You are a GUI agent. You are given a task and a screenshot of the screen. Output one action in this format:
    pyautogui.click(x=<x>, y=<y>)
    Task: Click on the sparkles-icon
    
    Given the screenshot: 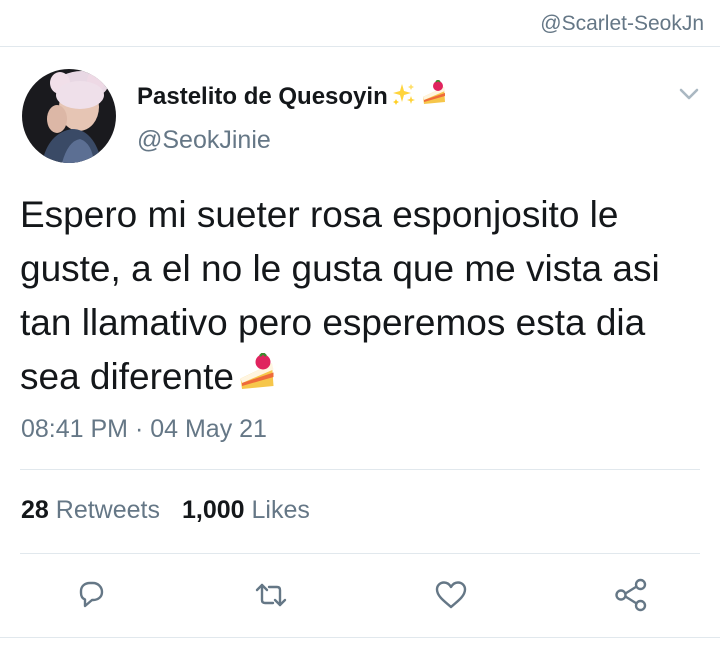 What is the action you would take?
    pyautogui.click(x=404, y=98)
    